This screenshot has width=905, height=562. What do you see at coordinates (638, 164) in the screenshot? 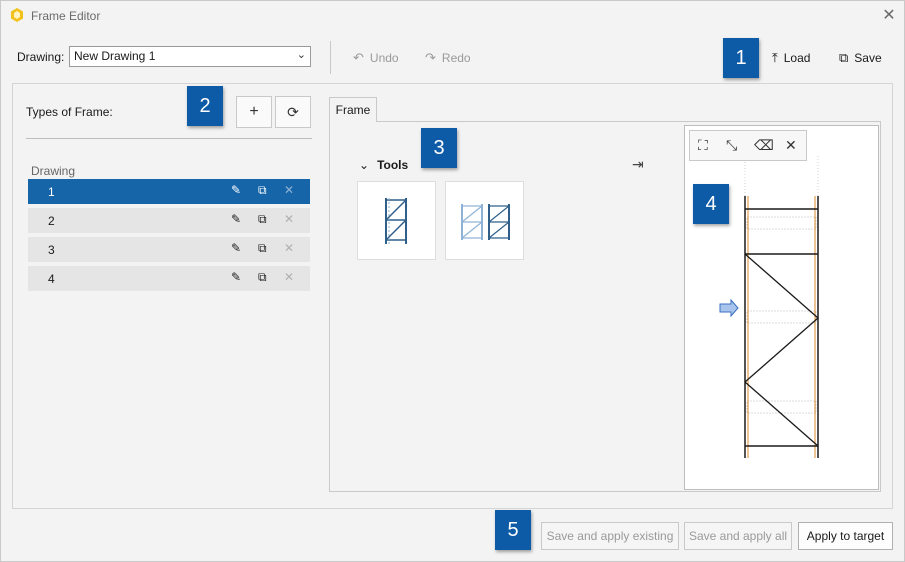
I see `export-icon: ⇥` at bounding box center [638, 164].